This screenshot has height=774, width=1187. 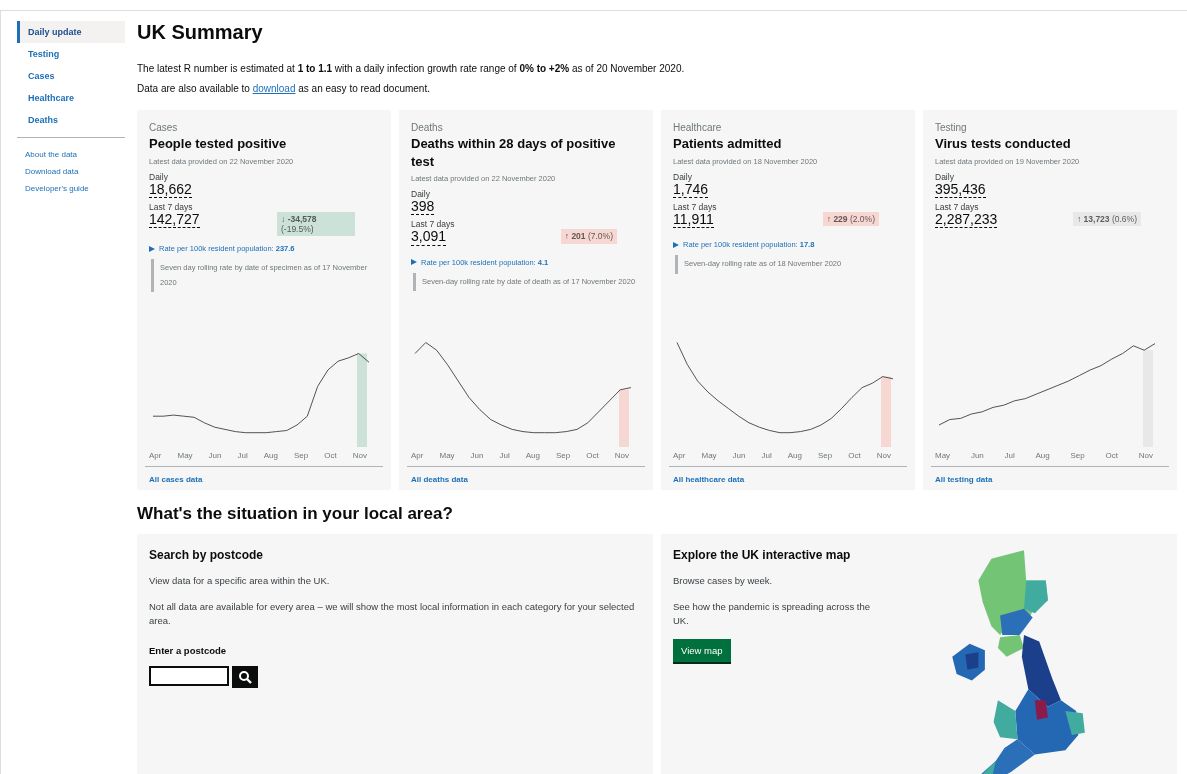 What do you see at coordinates (423, 207) in the screenshot?
I see `metric-value: 398` at bounding box center [423, 207].